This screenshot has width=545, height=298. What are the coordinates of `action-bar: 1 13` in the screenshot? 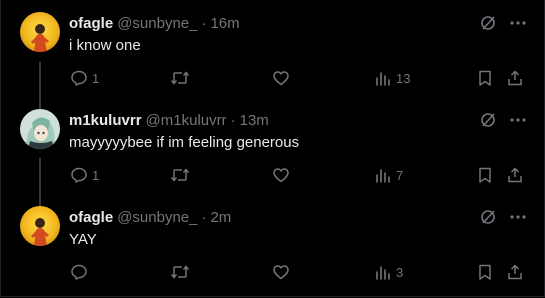 It's located at (272, 78).